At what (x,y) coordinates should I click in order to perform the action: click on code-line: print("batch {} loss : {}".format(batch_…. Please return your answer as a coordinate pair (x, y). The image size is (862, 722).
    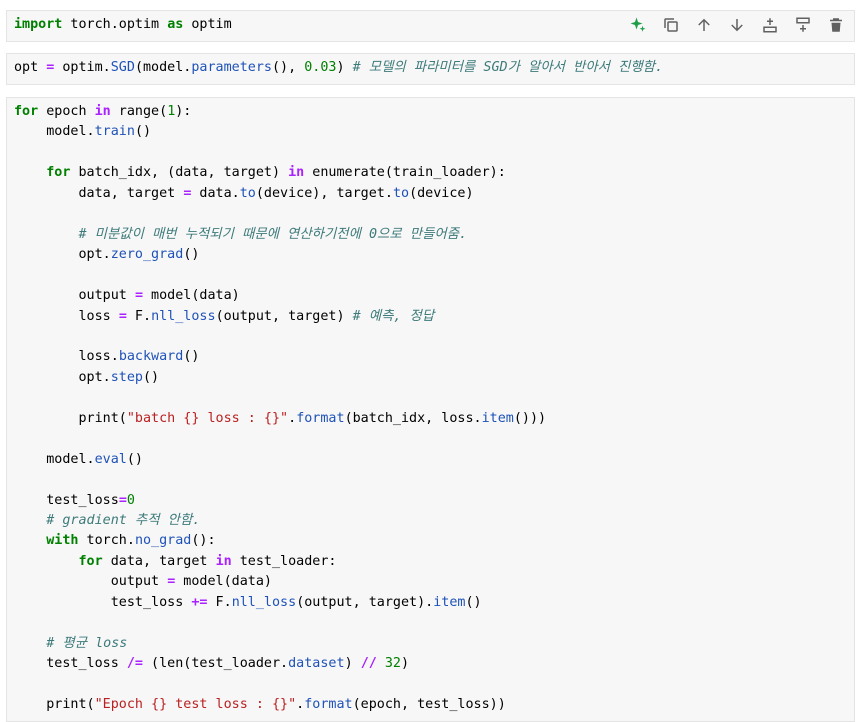
    Looking at the image, I should click on (280, 419).